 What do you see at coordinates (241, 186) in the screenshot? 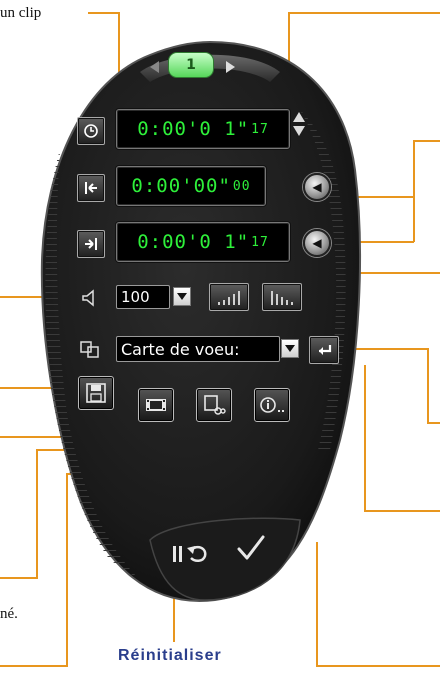
I see `mark-in-frames: 00` at bounding box center [241, 186].